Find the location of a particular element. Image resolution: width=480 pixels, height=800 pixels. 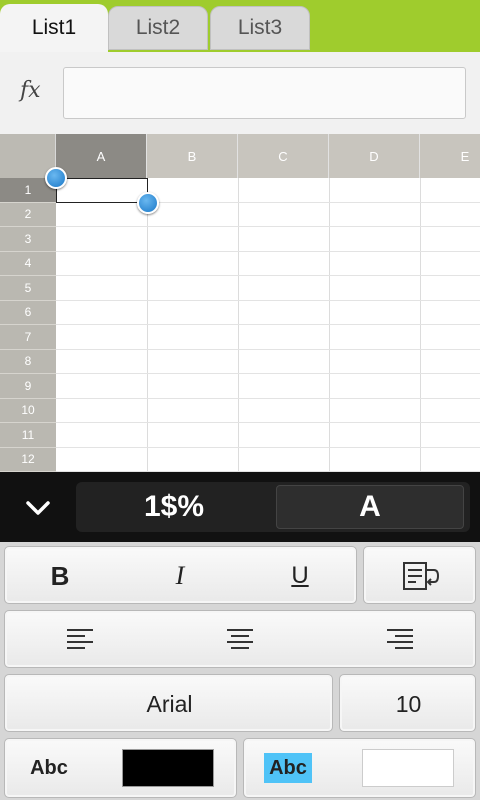

text-color-button: Abc is located at coordinates (120, 768).